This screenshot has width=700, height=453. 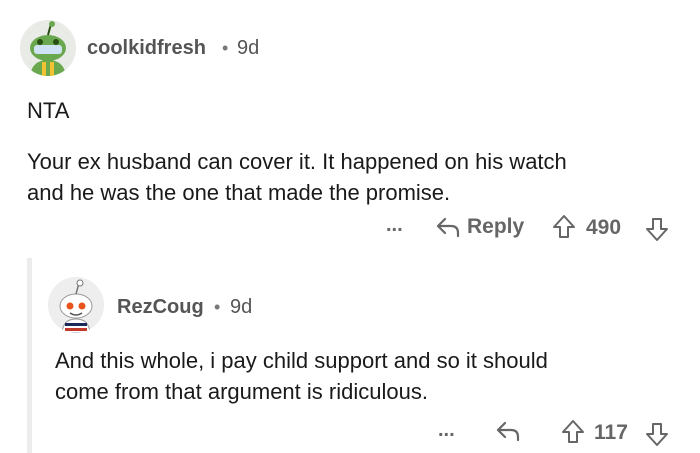 What do you see at coordinates (146, 48) in the screenshot?
I see `comment-username: coolkidfresh` at bounding box center [146, 48].